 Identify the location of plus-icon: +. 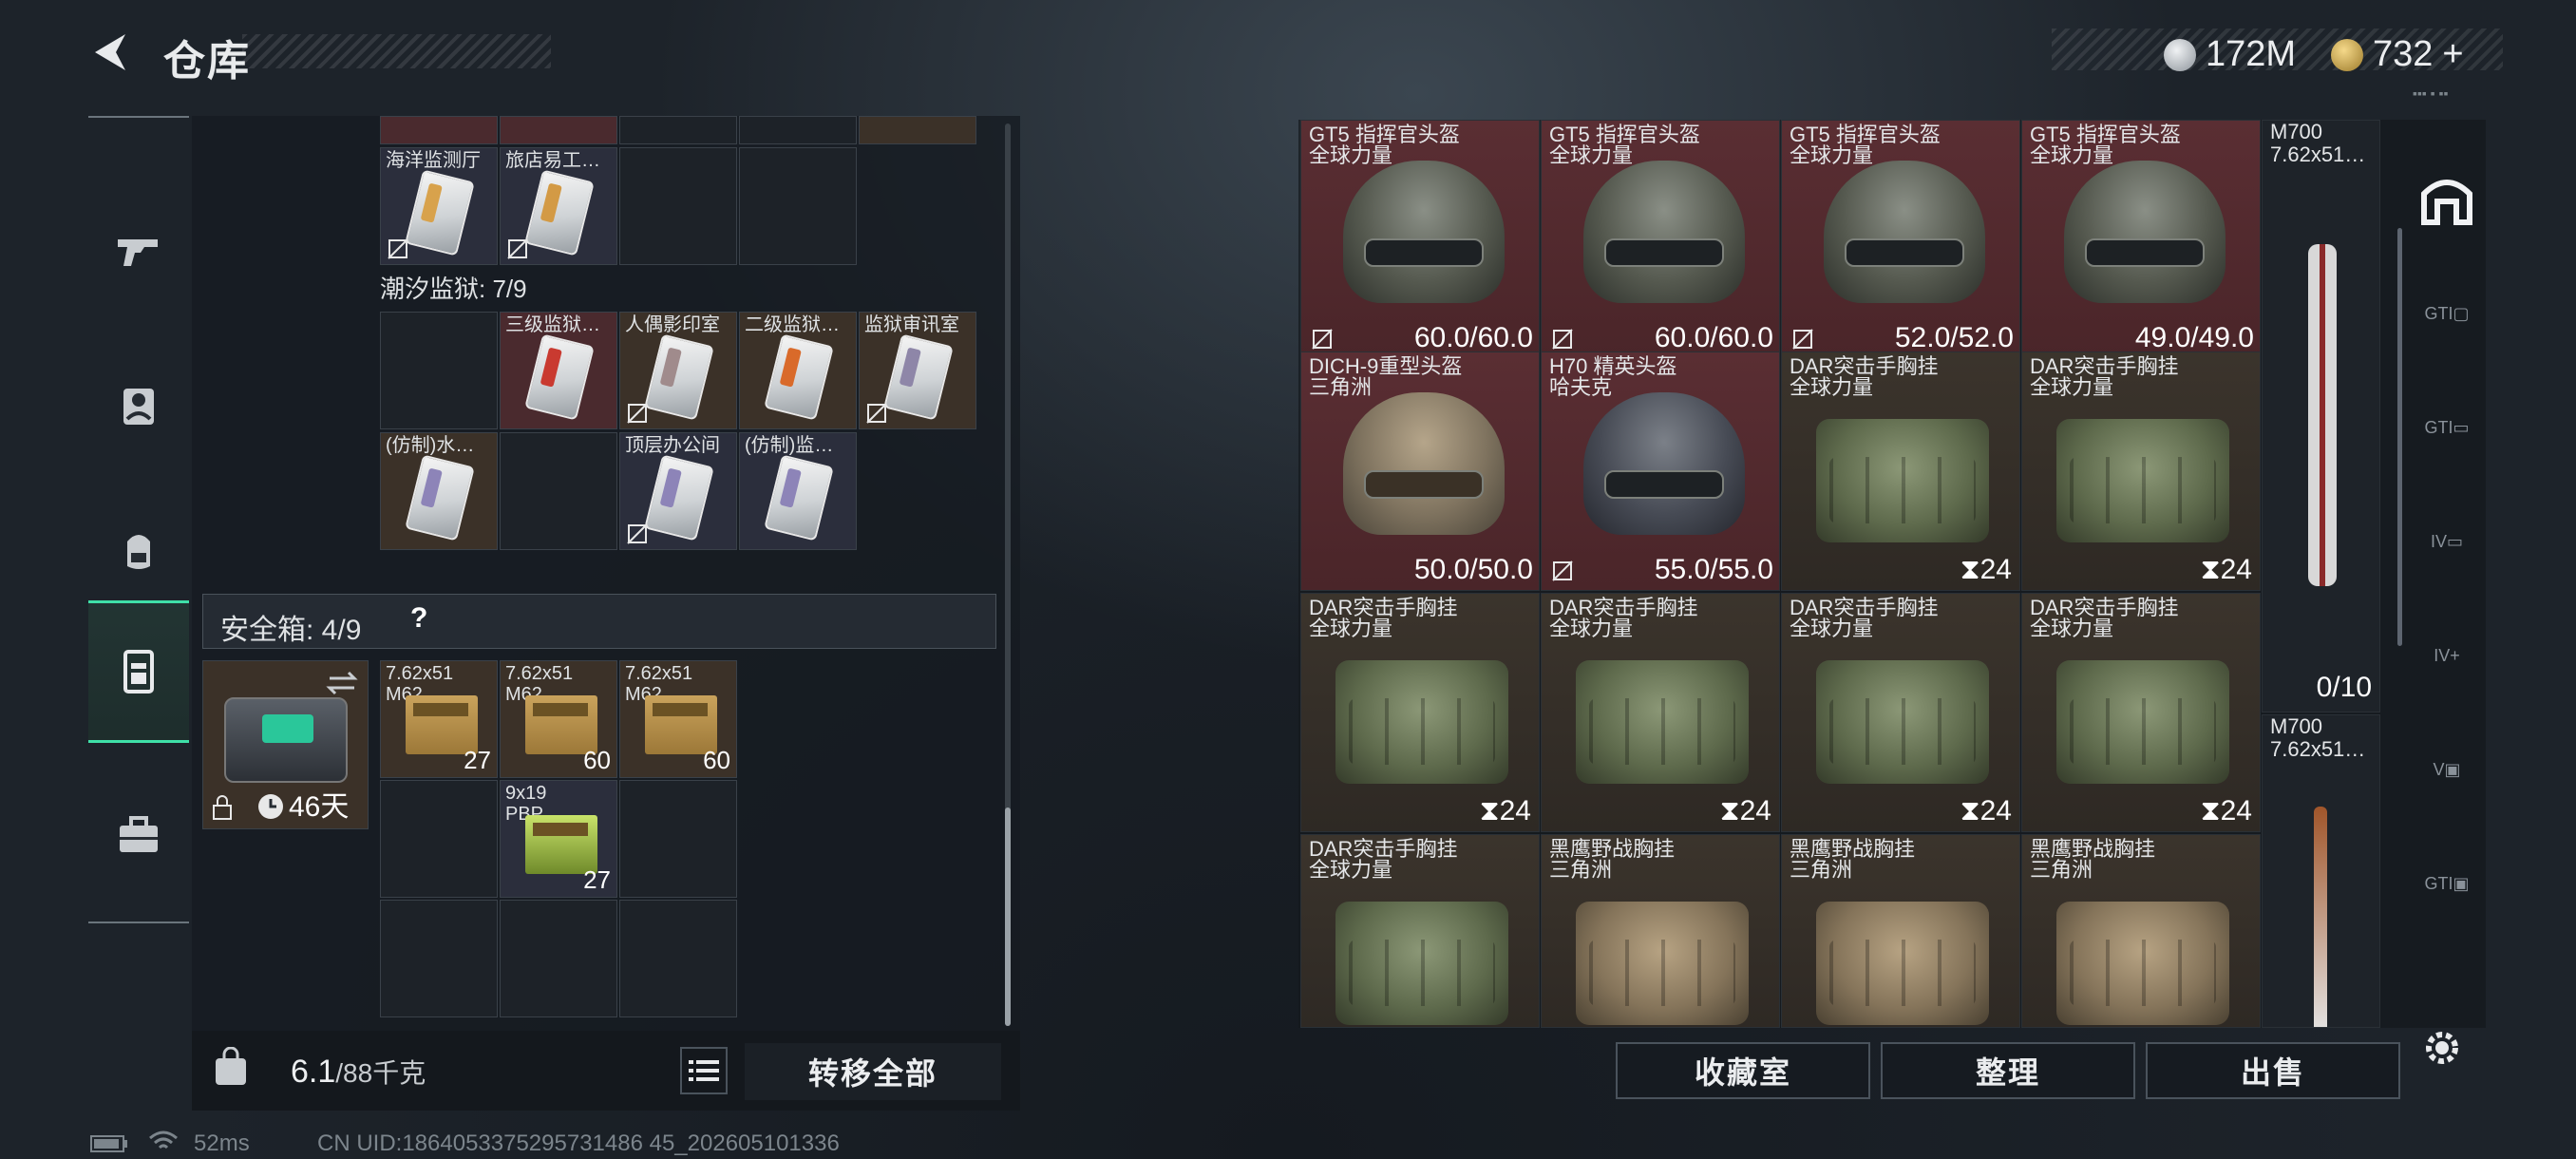
(2452, 54).